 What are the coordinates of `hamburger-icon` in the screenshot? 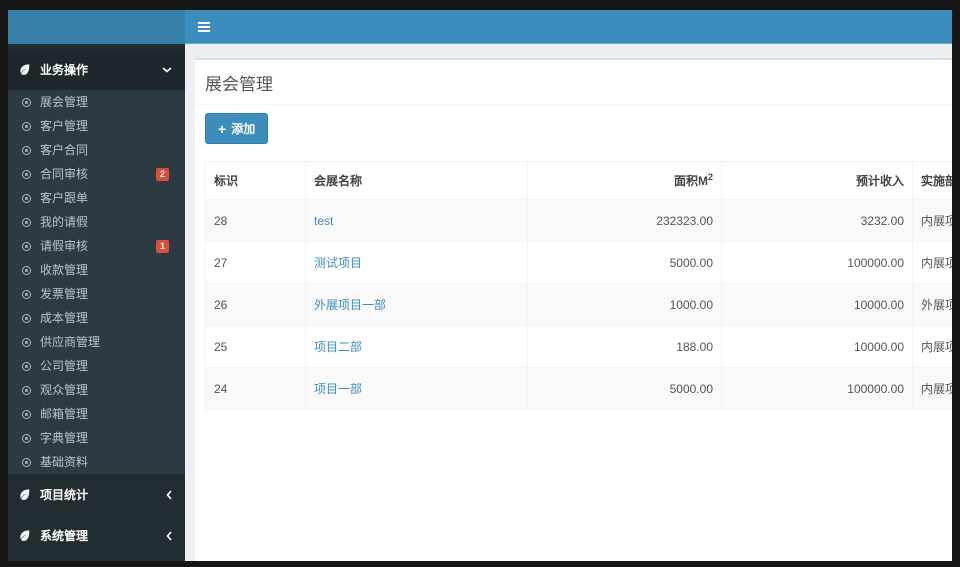 It's located at (204, 27).